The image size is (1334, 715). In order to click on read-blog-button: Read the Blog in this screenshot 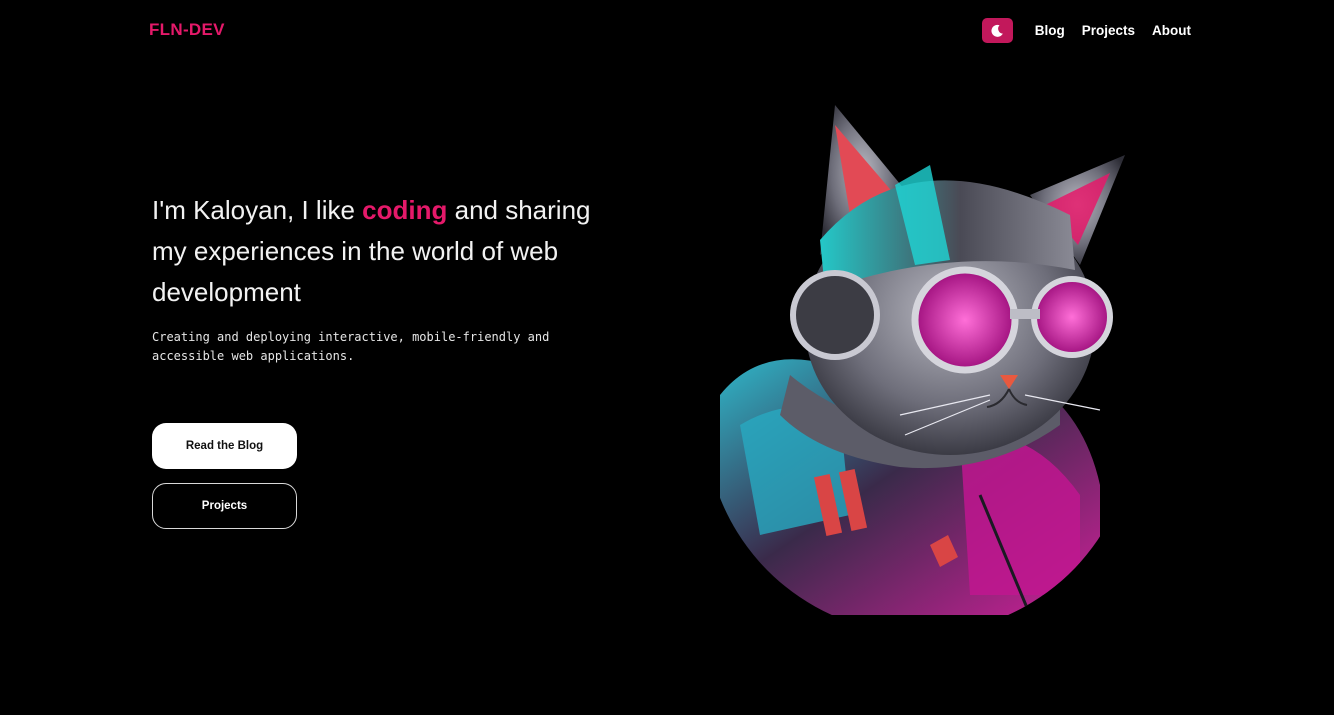, I will do `click(224, 446)`.